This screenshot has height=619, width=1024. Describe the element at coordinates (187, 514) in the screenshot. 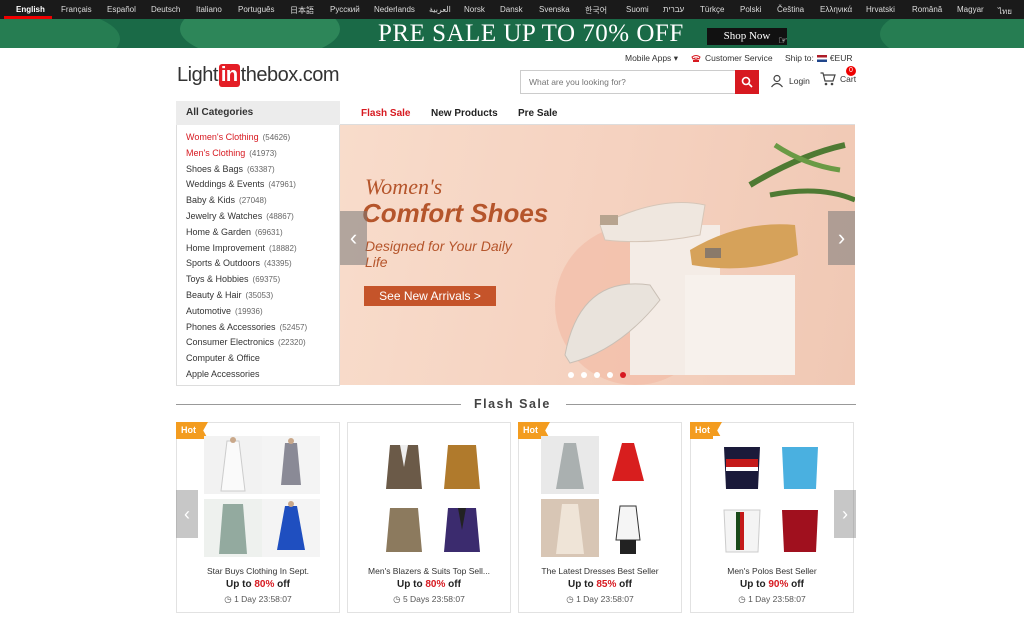

I see `flash-sale-prev-icon: ‹` at that location.